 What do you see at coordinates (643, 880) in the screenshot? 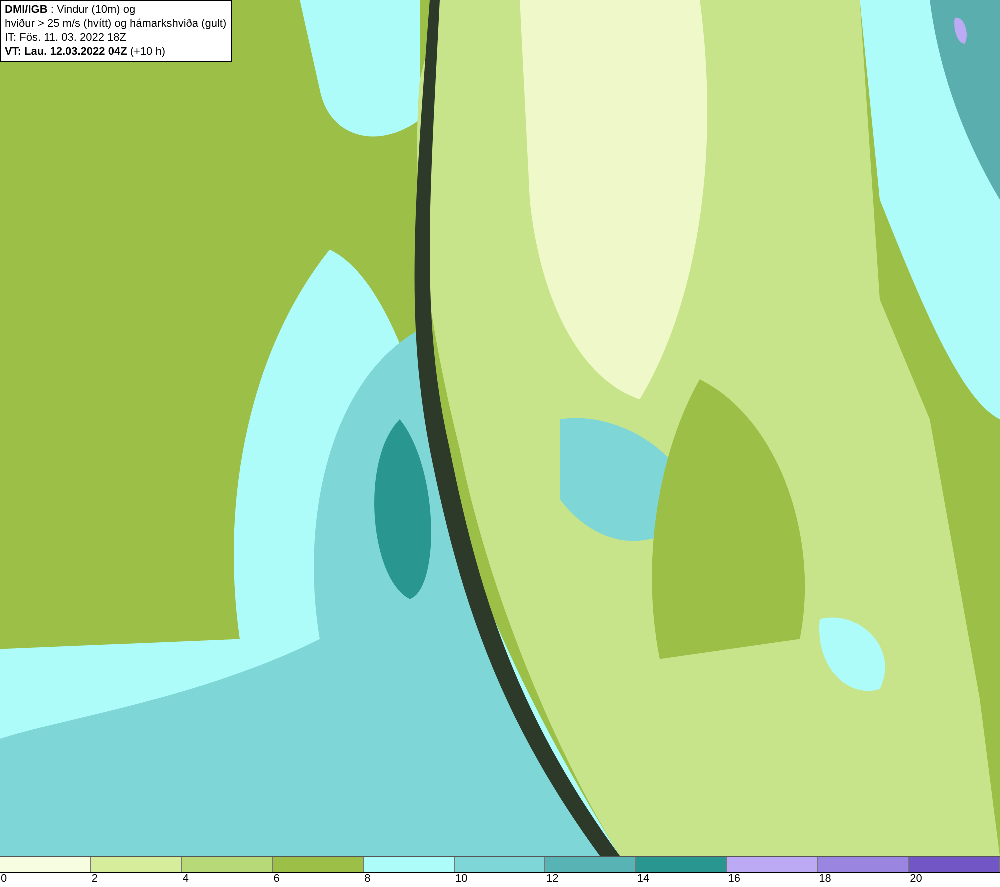
I see `legend-tick-label: 14` at bounding box center [643, 880].